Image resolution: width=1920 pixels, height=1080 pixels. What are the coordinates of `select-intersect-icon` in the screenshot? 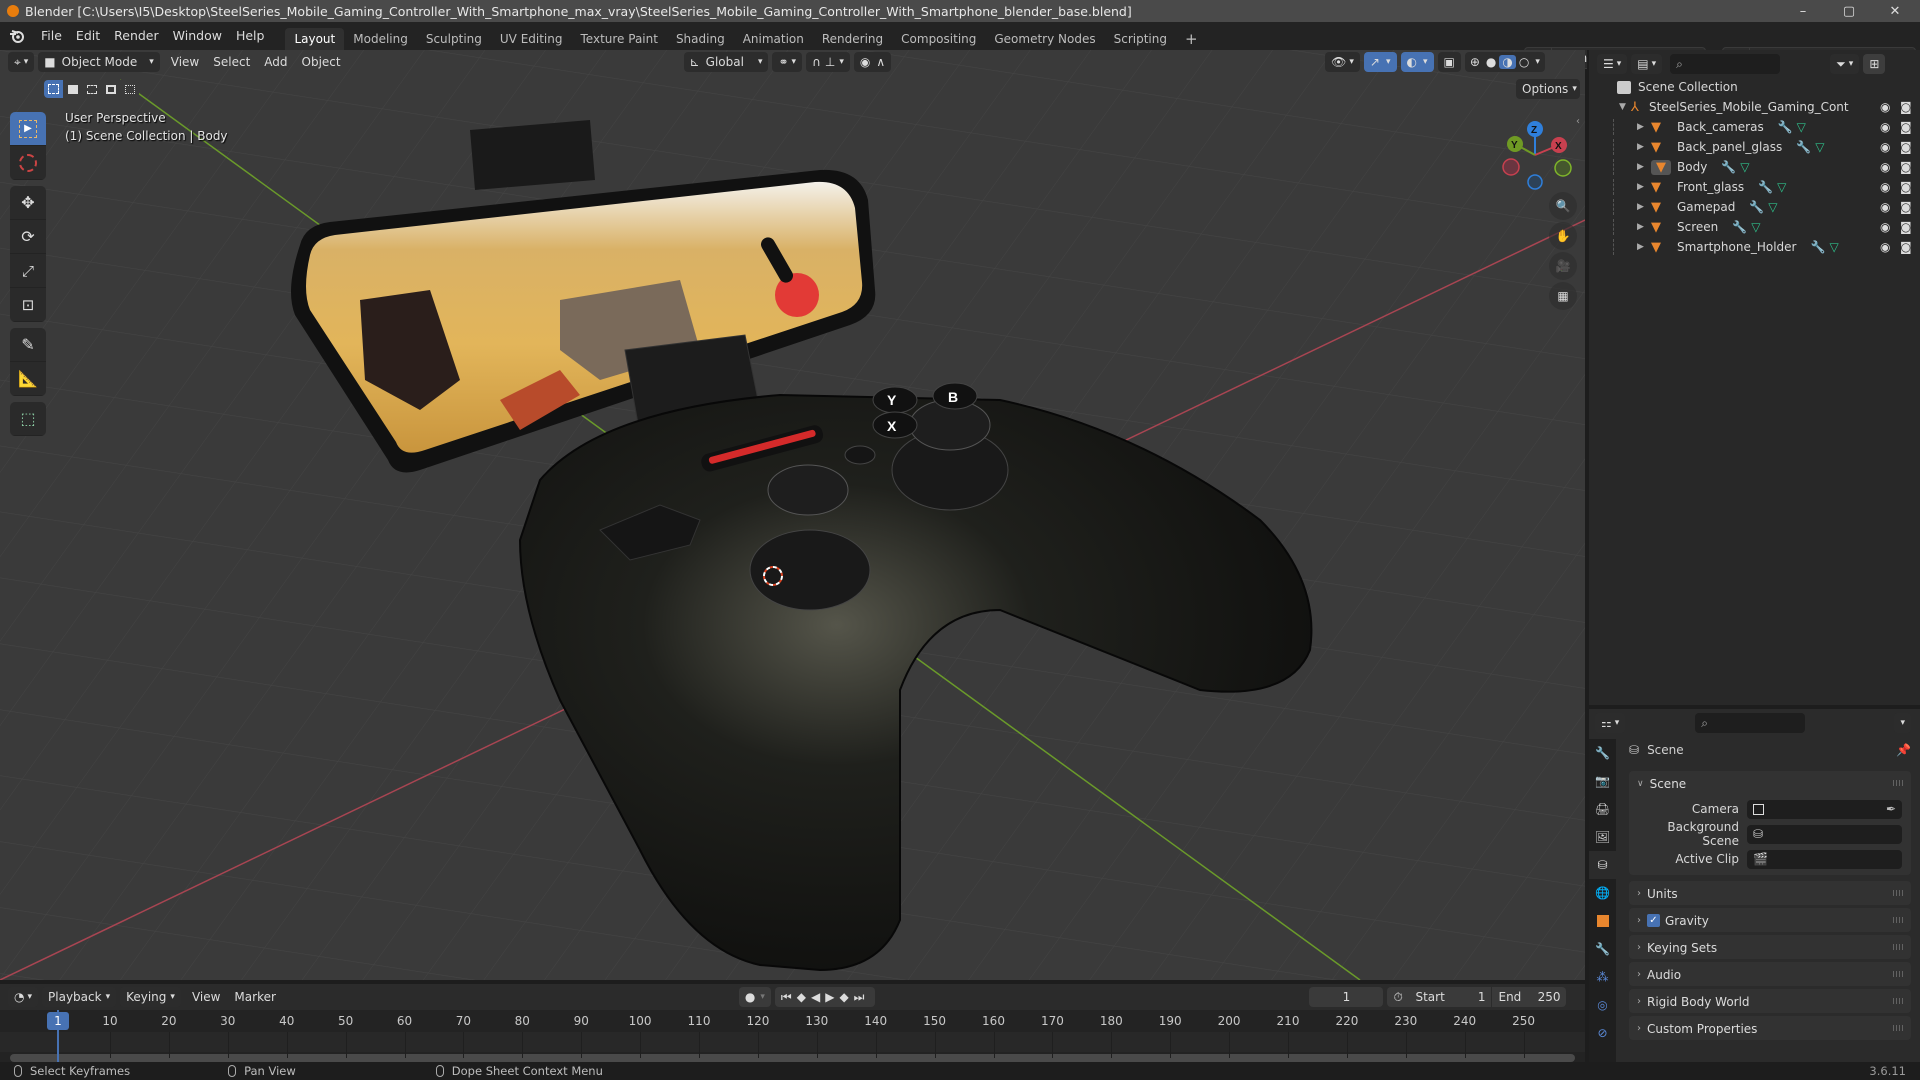 It's located at (129, 89).